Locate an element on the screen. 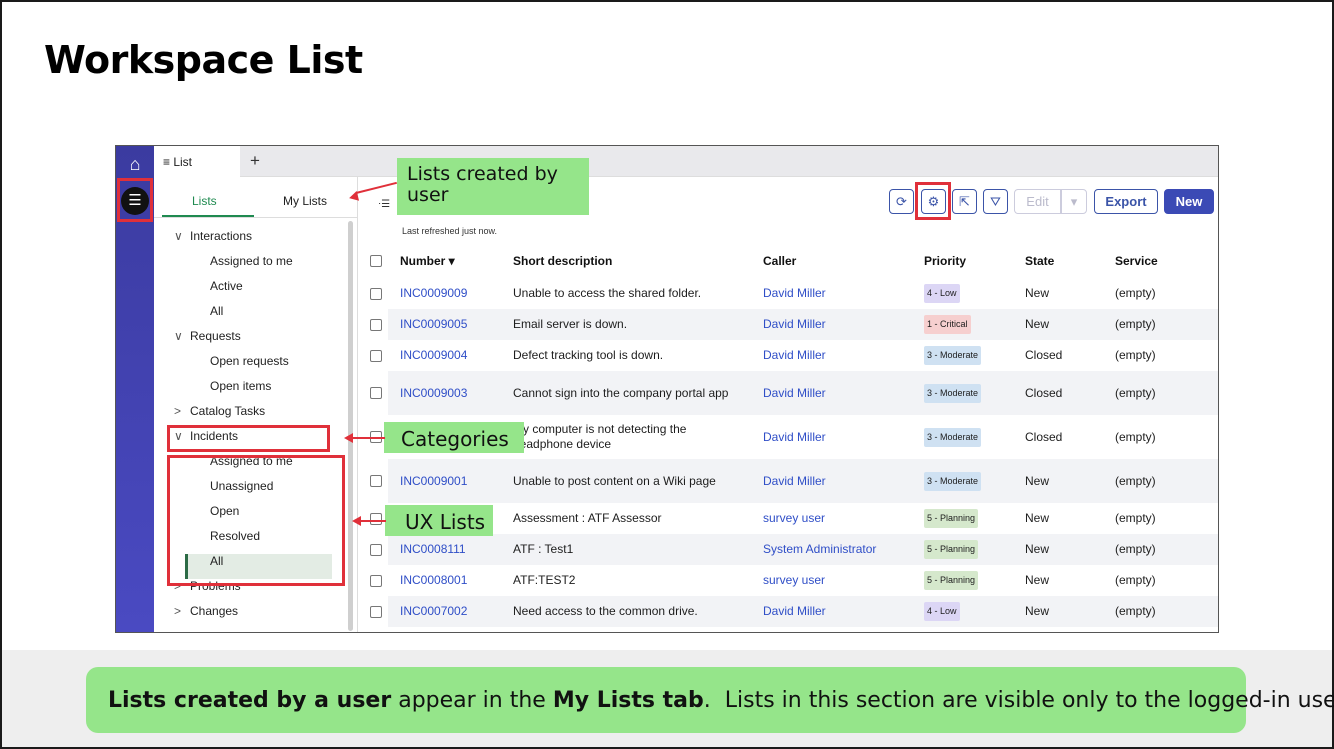  row-checkbox-cell is located at coordinates (376, 580).